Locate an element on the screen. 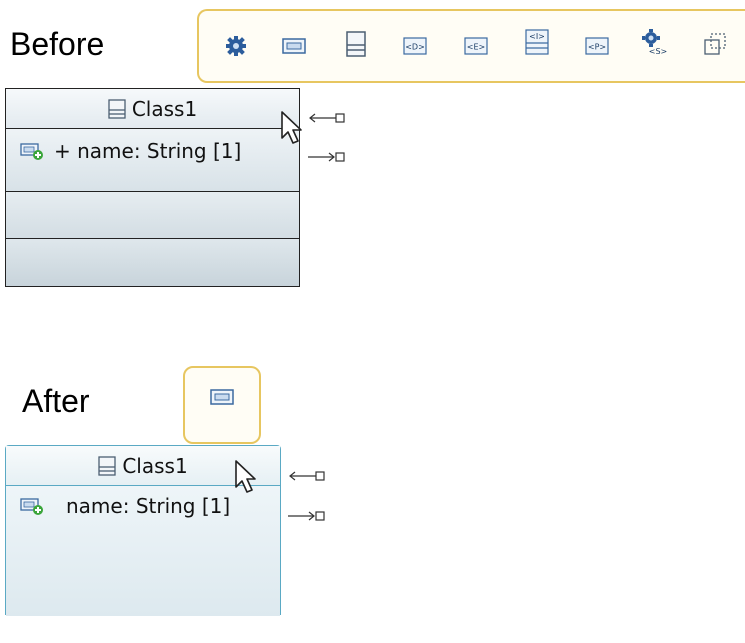 This screenshot has height=643, width=745. svg-text: <P> is located at coordinates (597, 47).